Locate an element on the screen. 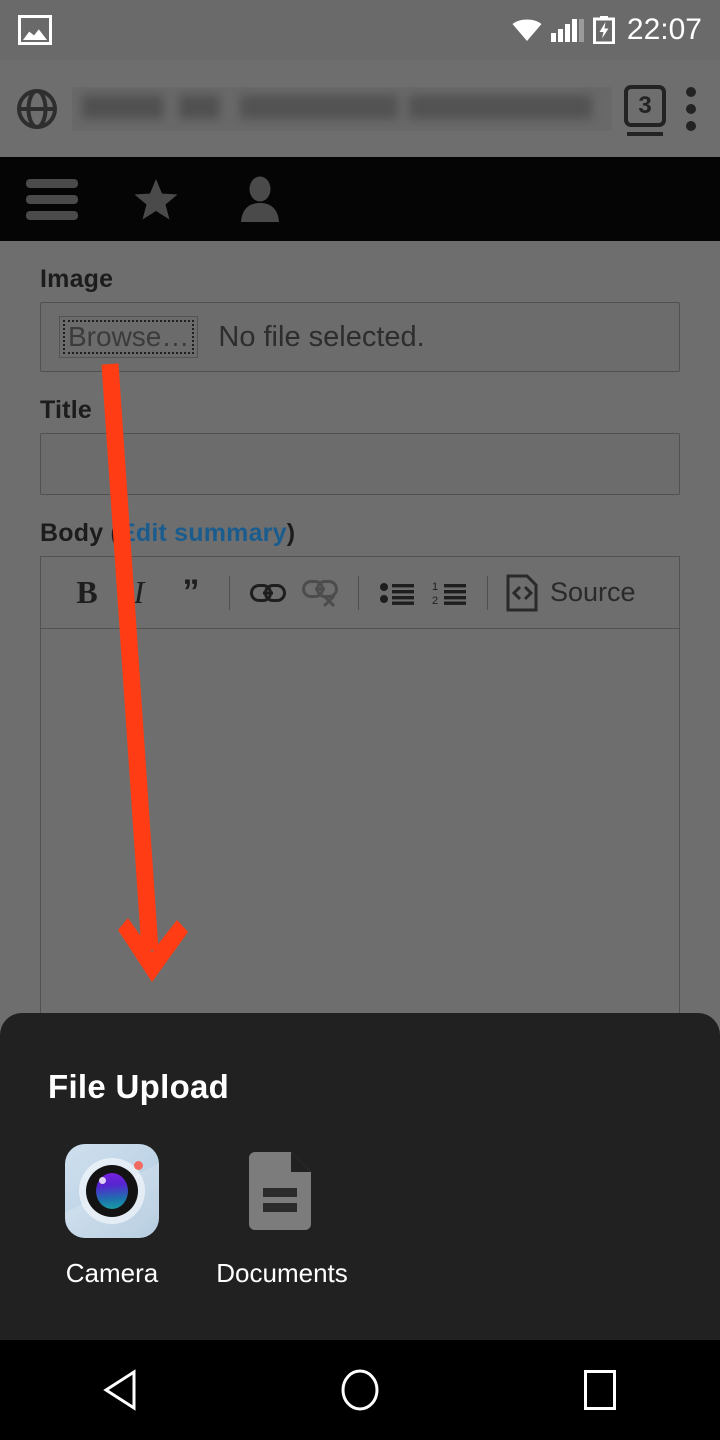  hamburger-menu-icon is located at coordinates (52, 199).